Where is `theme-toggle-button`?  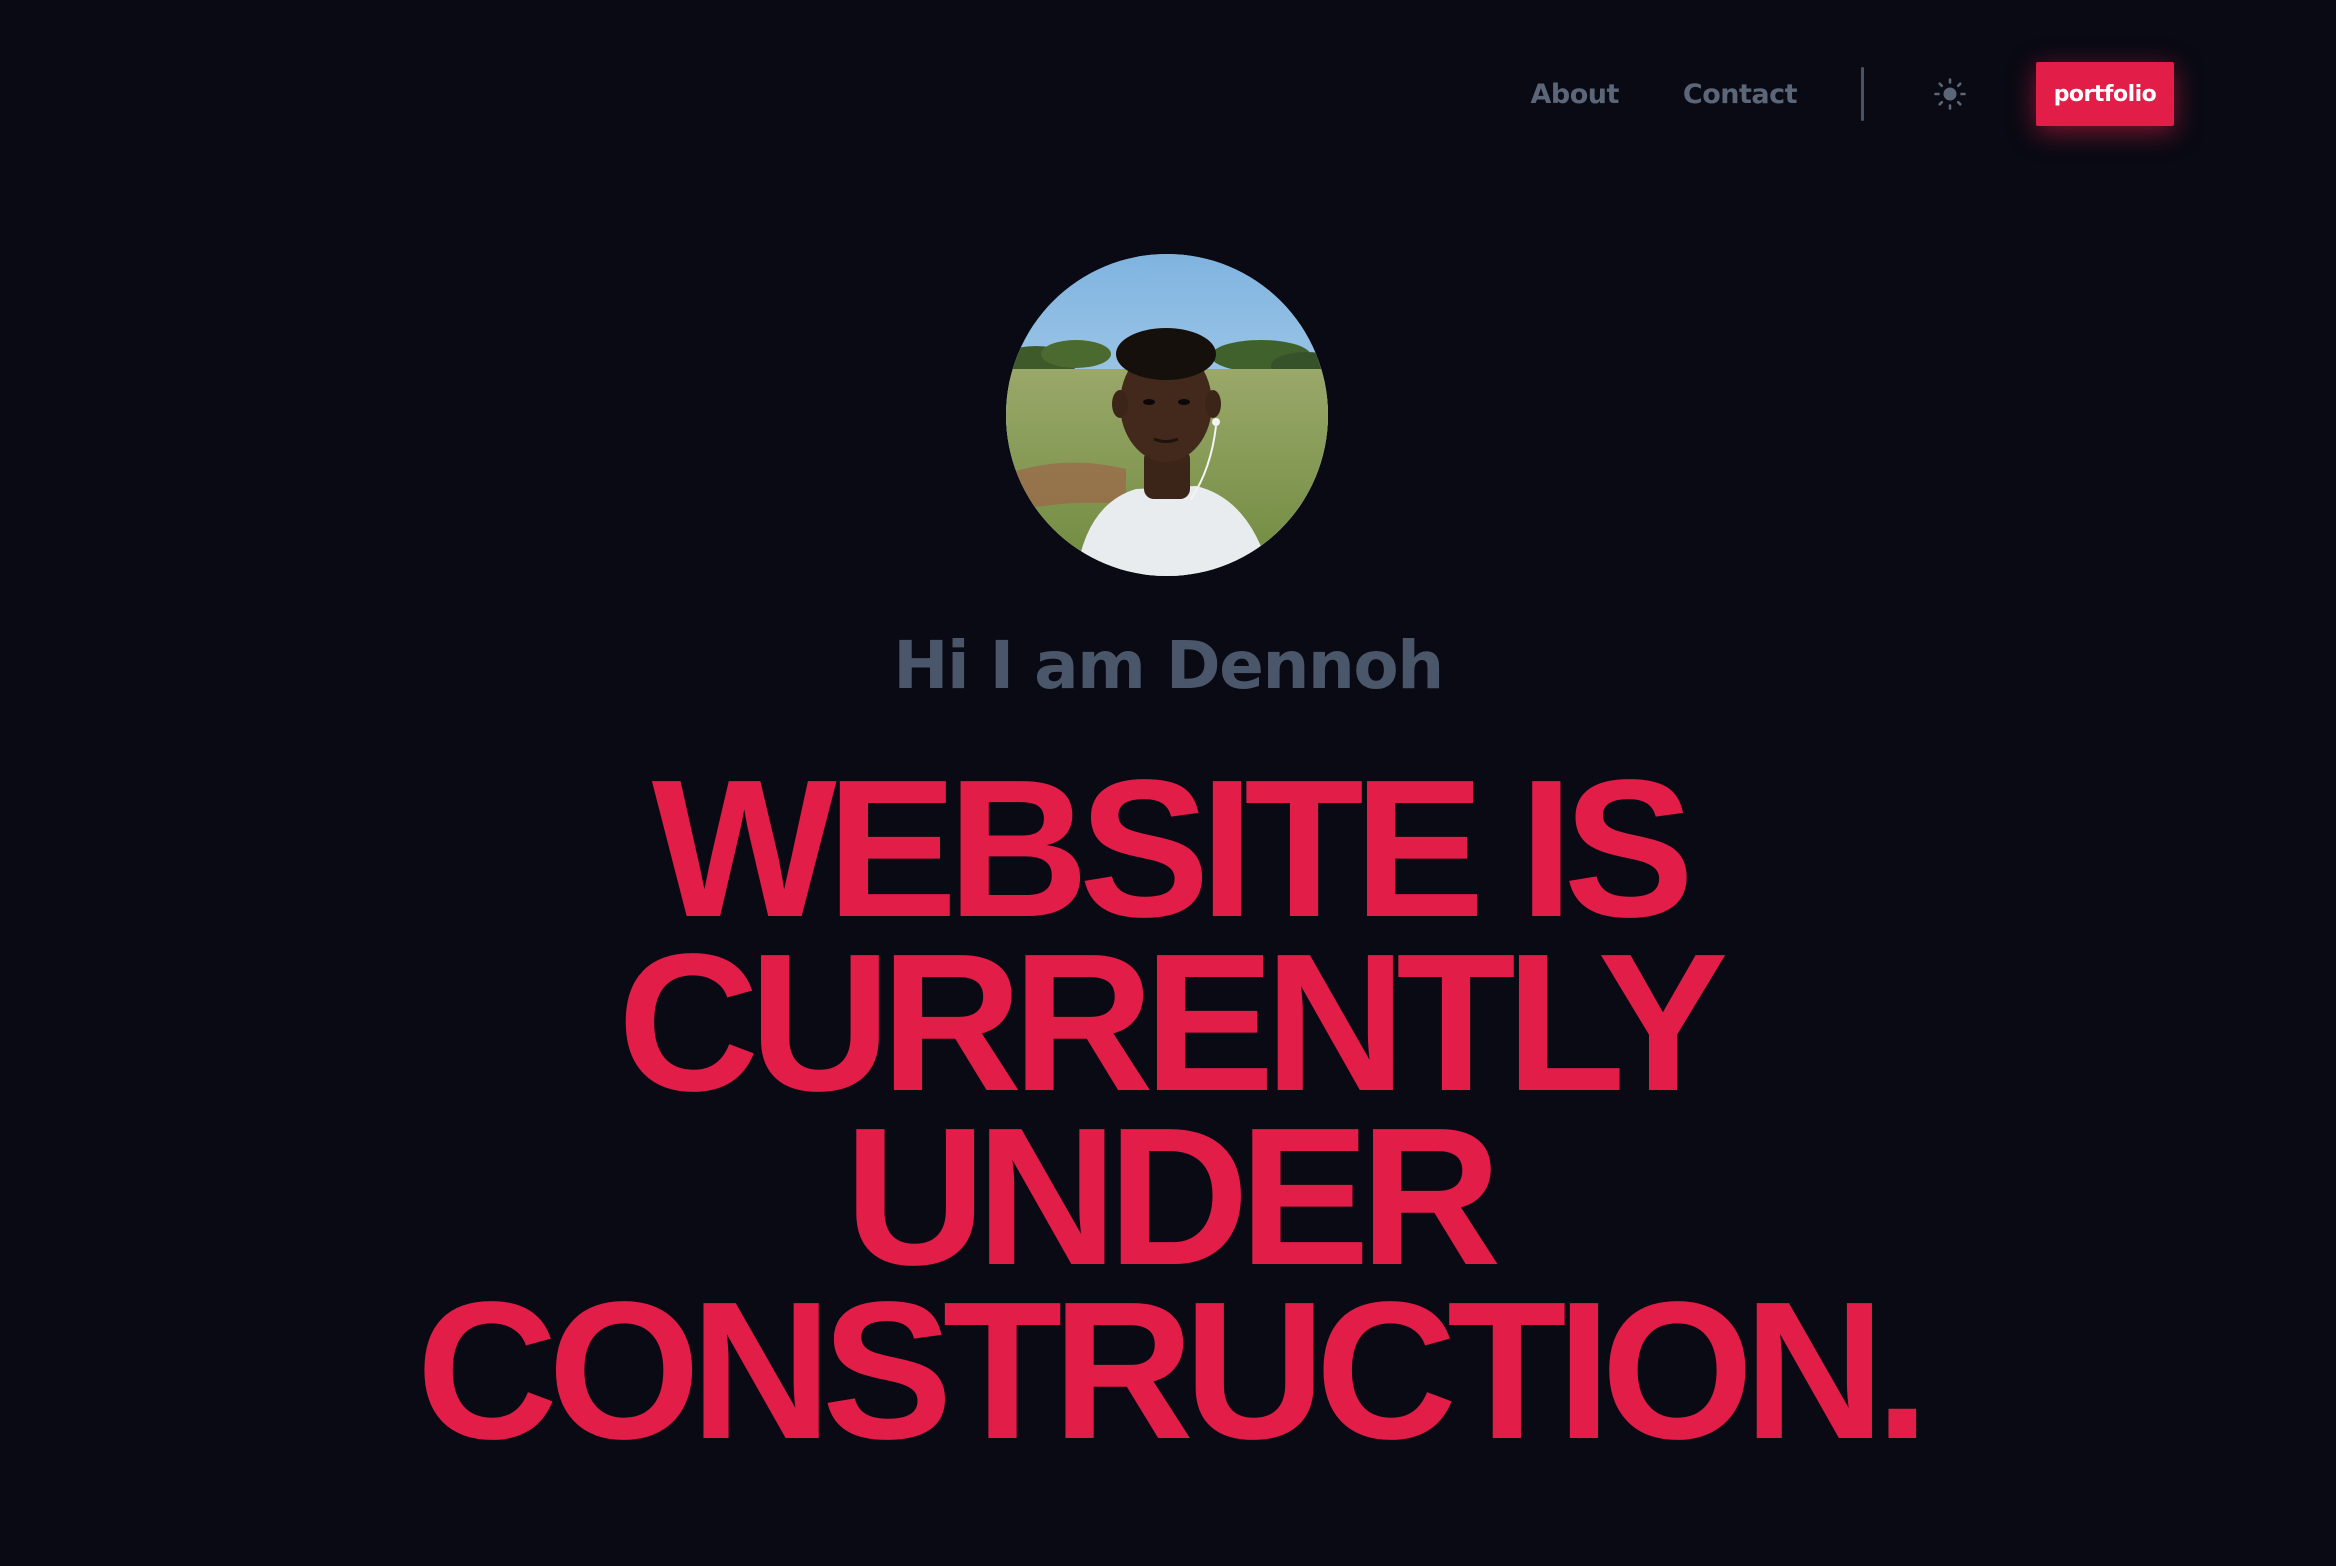 theme-toggle-button is located at coordinates (1950, 94).